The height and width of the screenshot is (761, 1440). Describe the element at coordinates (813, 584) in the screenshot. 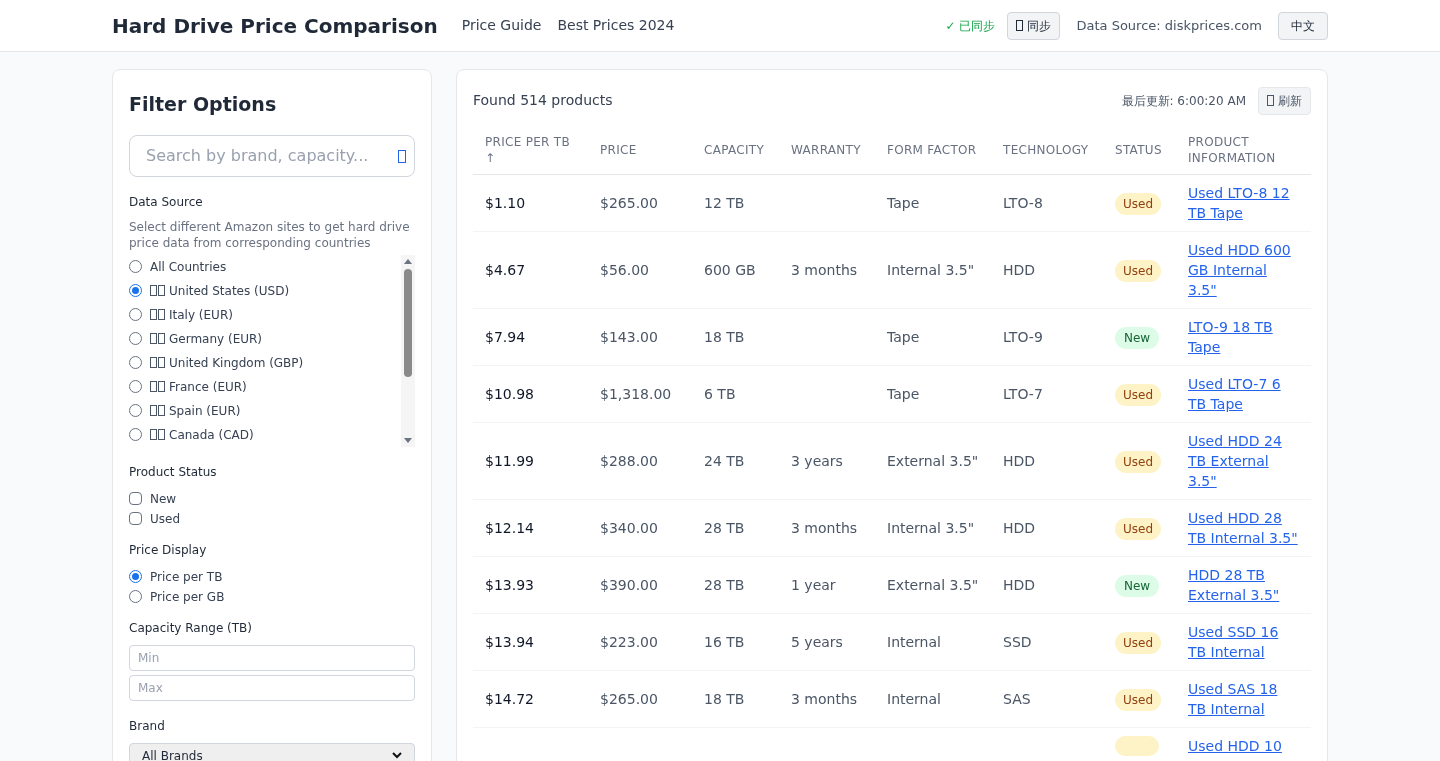

I see `table-cell: 1 year` at that location.